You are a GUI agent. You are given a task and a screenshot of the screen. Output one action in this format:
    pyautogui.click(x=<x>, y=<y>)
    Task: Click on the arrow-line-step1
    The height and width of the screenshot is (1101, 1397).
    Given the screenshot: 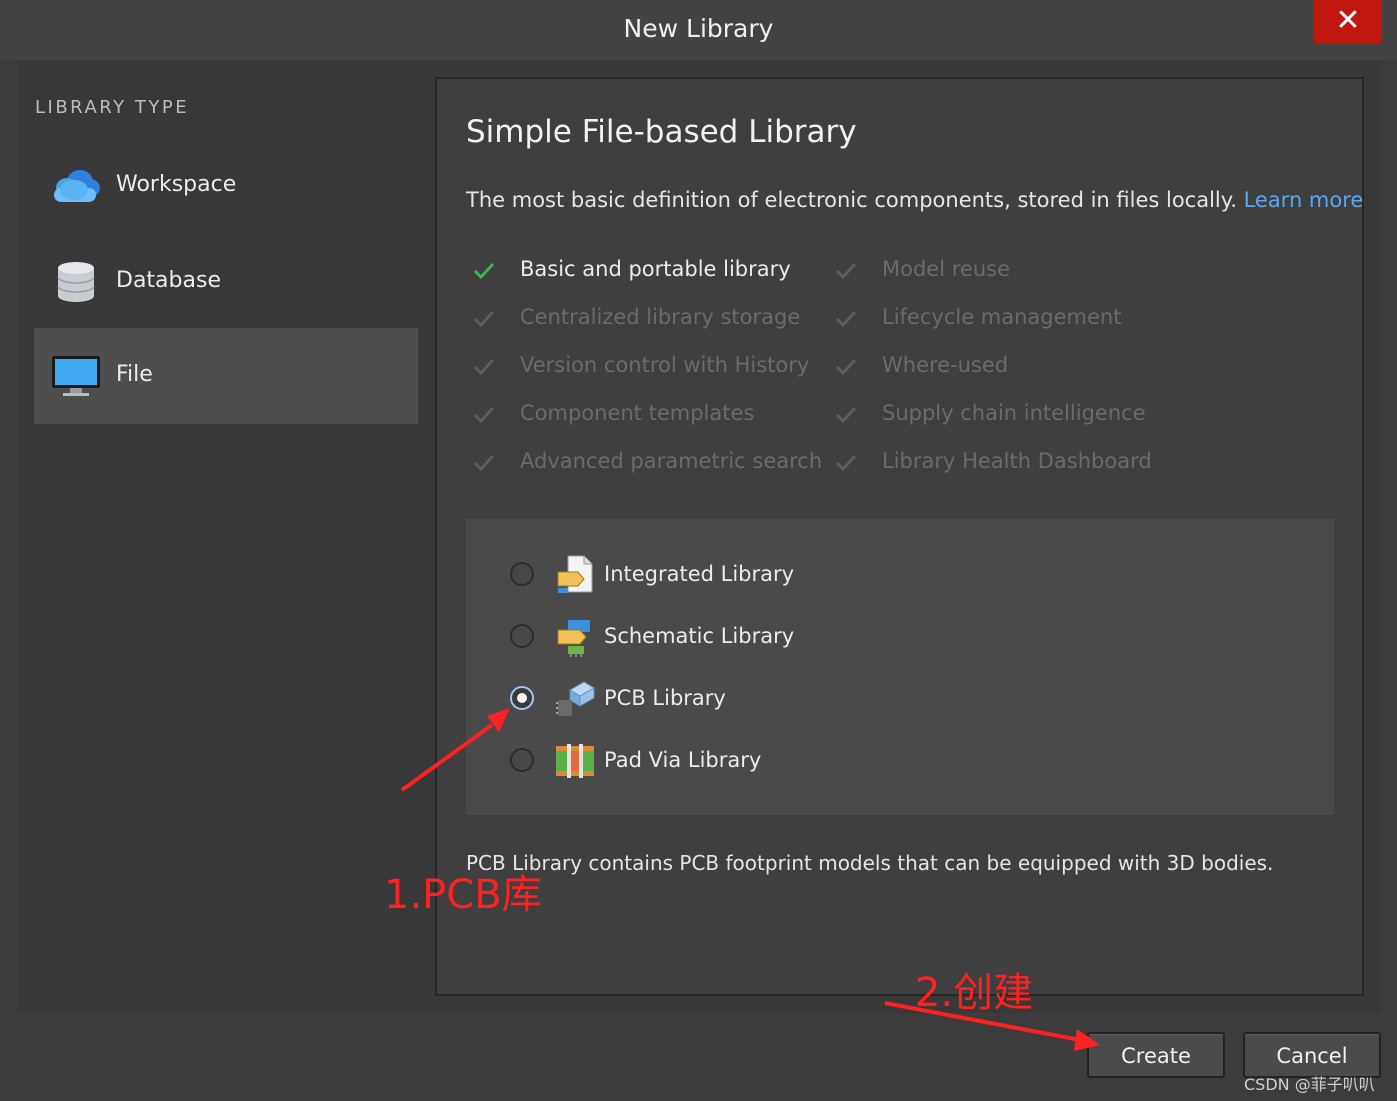 What is the action you would take?
    pyautogui.click(x=447, y=757)
    